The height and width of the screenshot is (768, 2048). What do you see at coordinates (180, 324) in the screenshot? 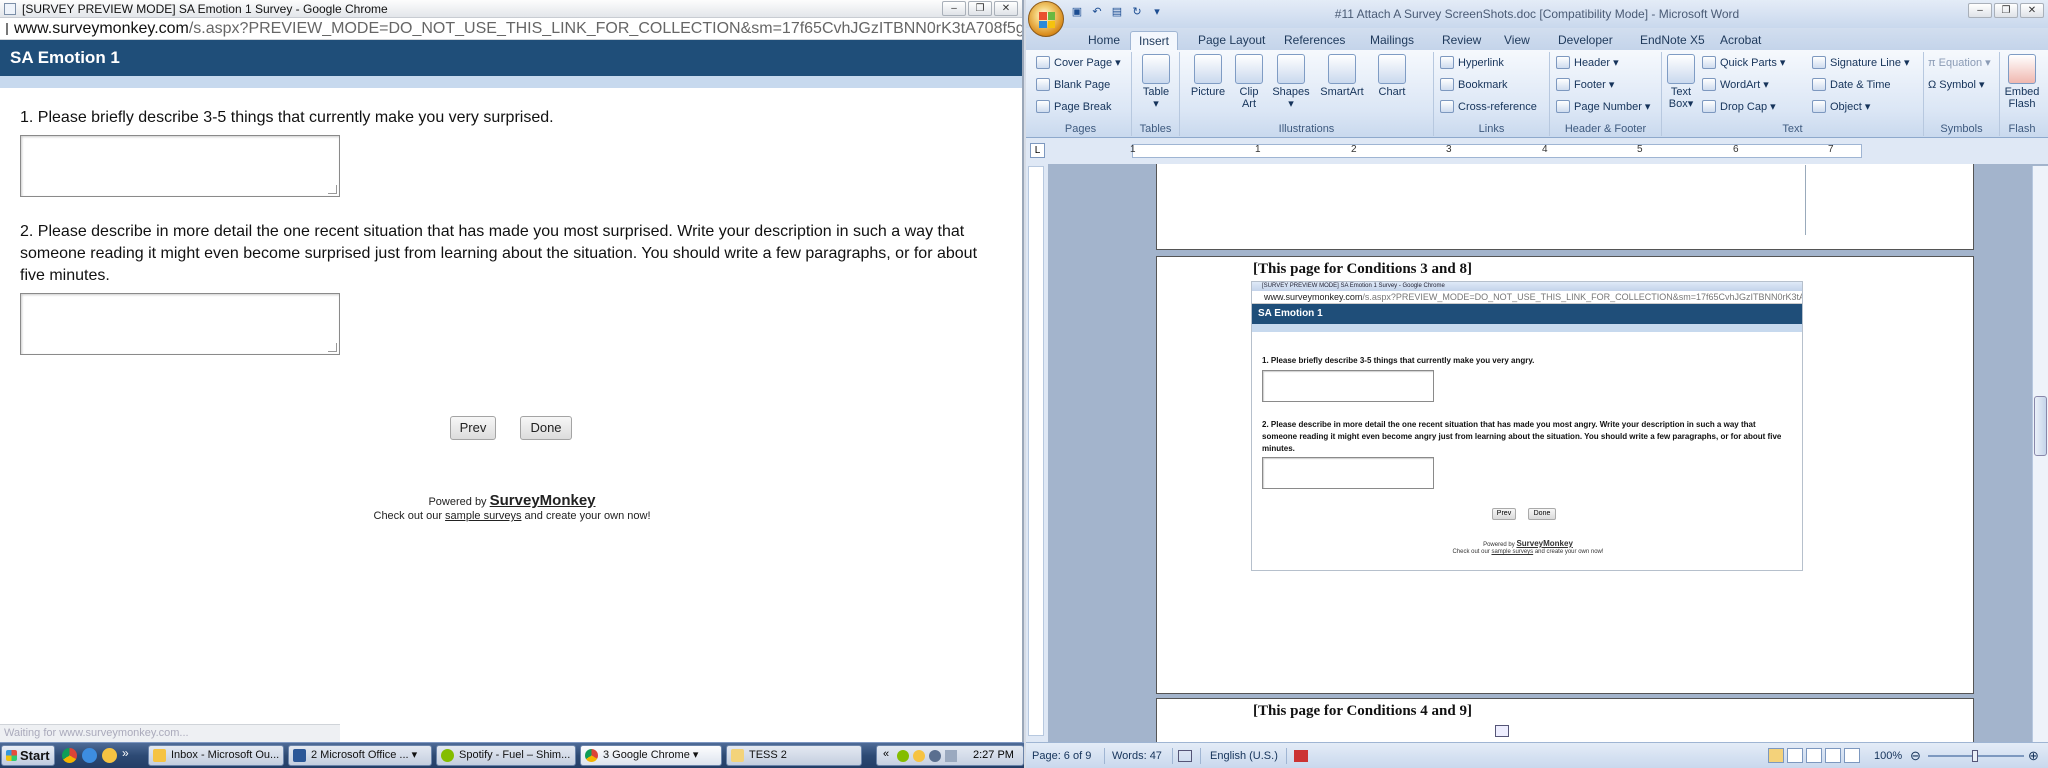
I see `answer-2-textarea` at bounding box center [180, 324].